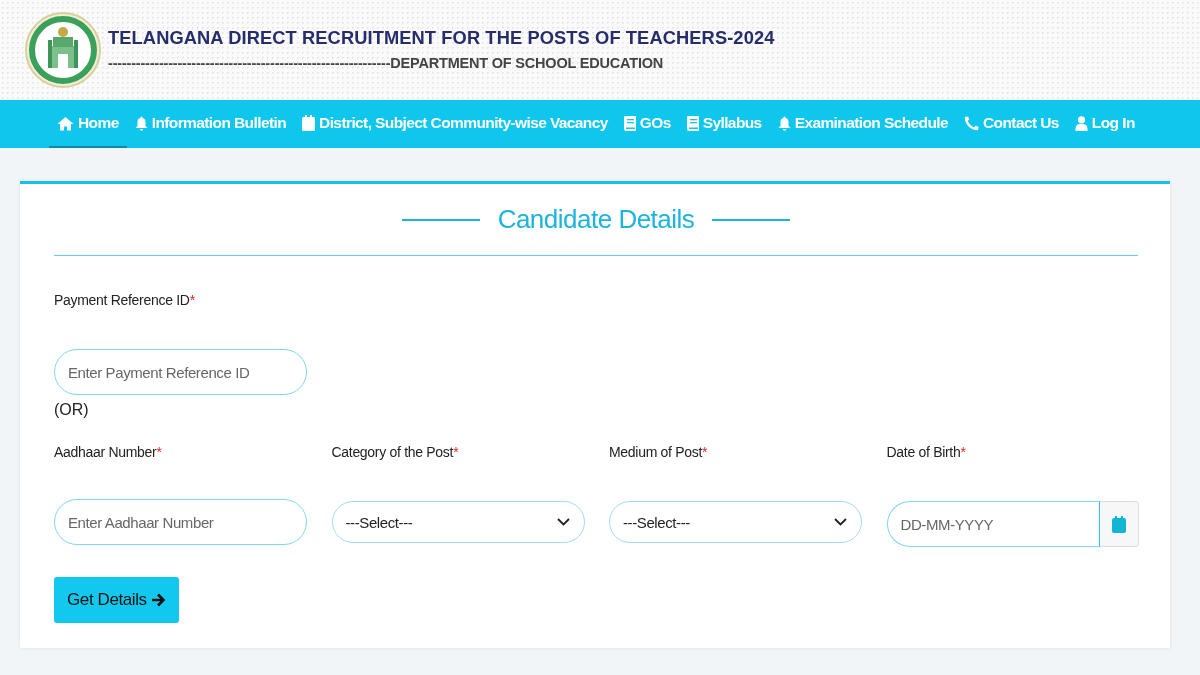 The width and height of the screenshot is (1200, 675). Describe the element at coordinates (395, 452) in the screenshot. I see `field-label: Category of the Post*` at that location.